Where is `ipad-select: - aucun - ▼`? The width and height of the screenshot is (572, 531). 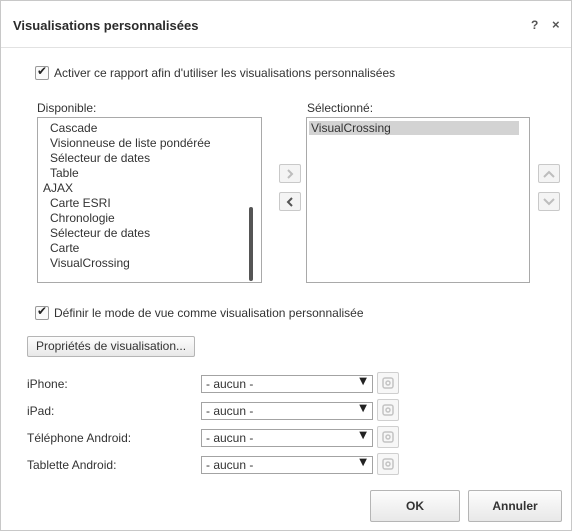
ipad-select: - aucun - ▼ is located at coordinates (287, 411).